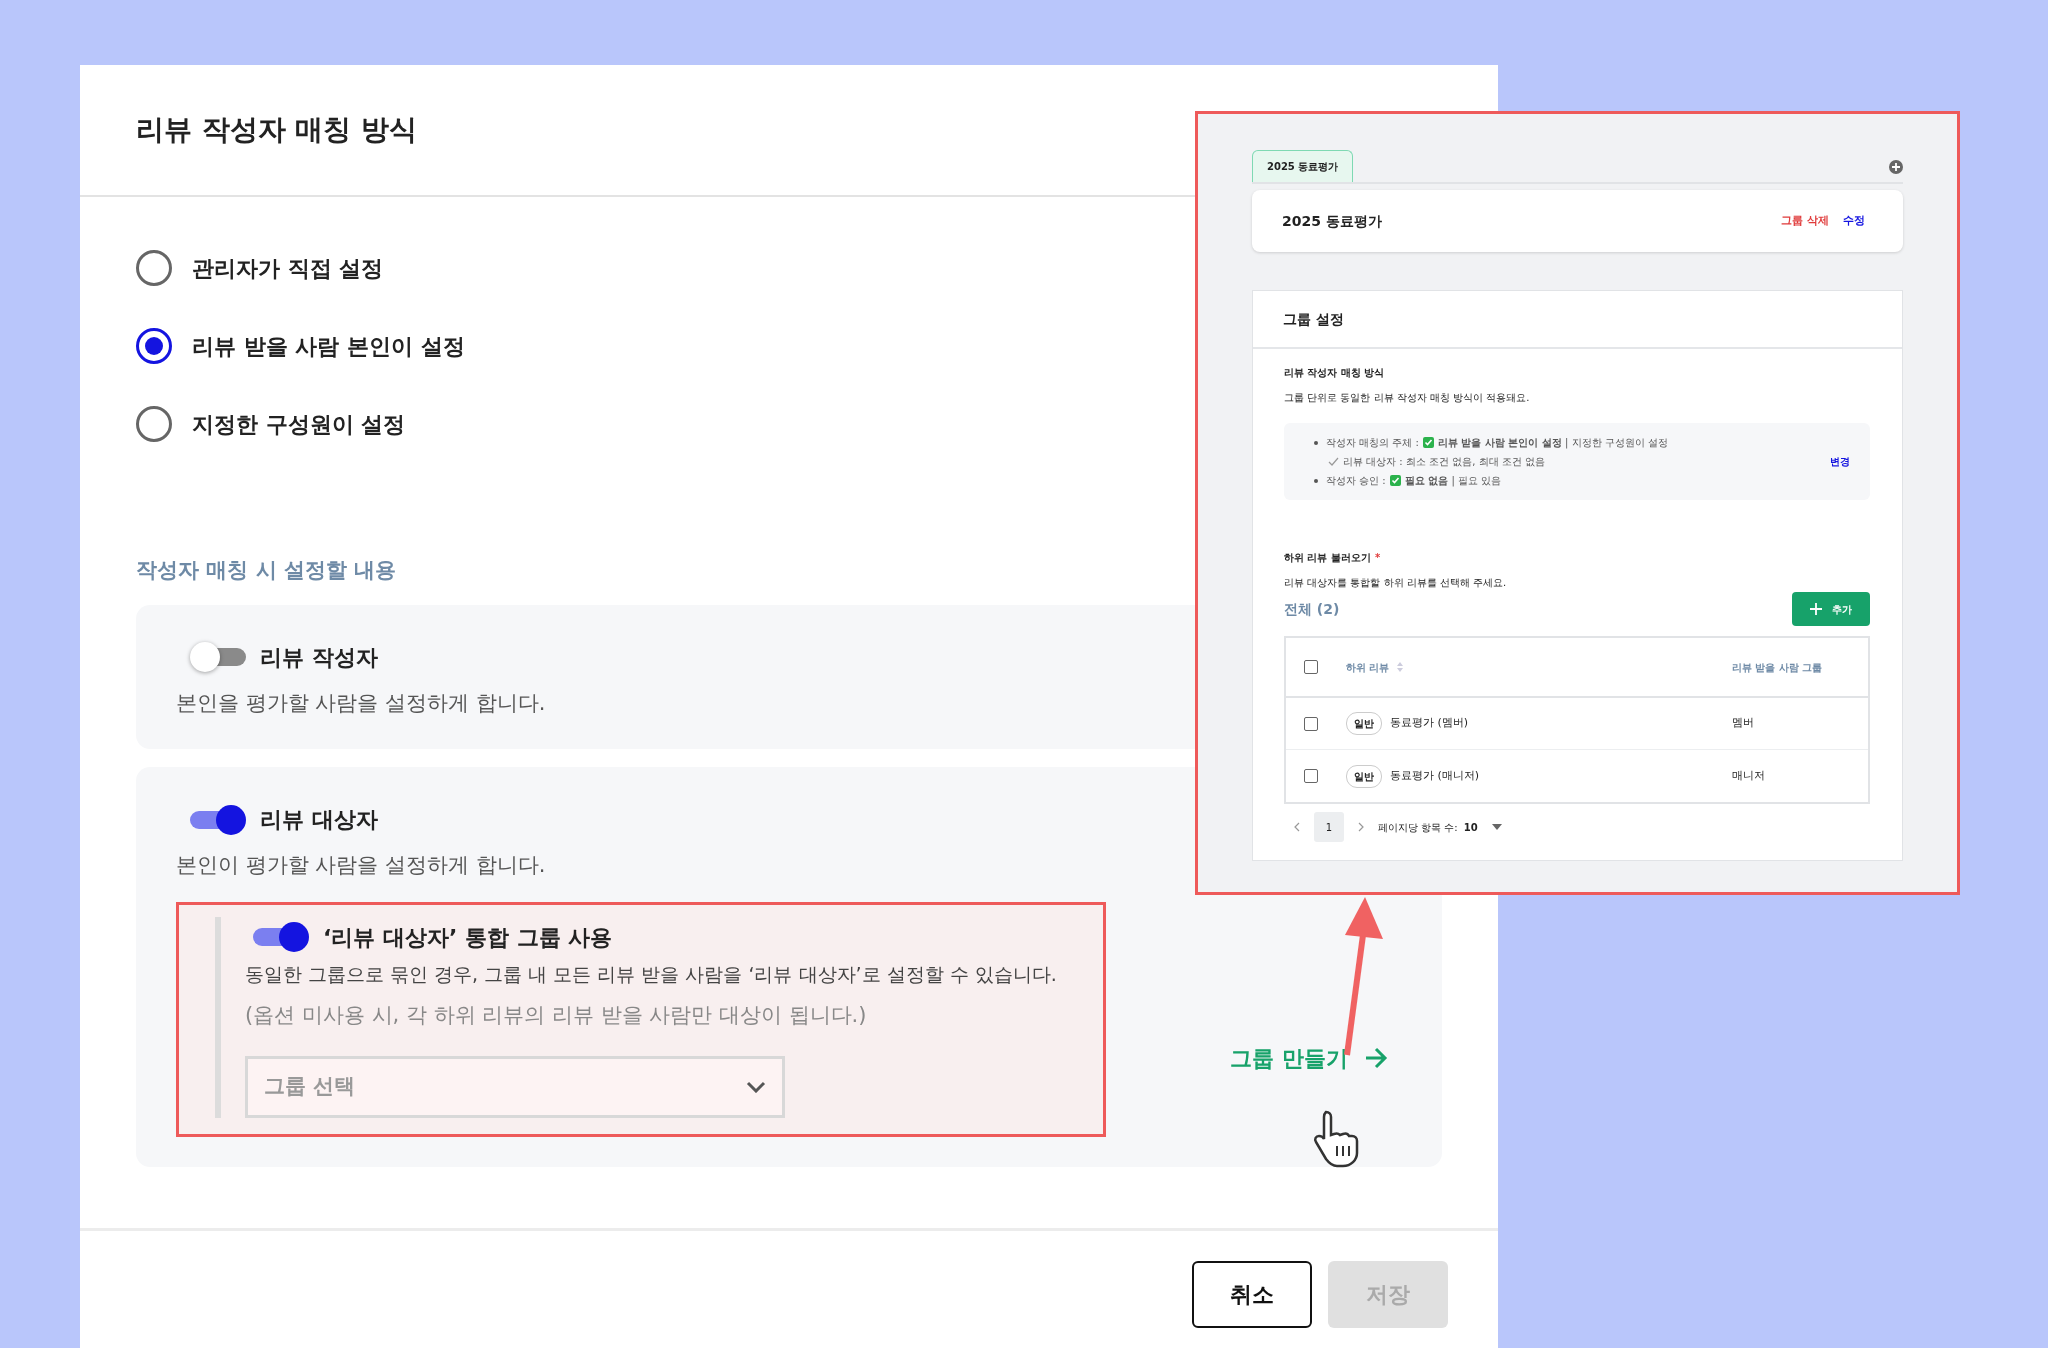  What do you see at coordinates (1470, 827) in the screenshot?
I see `per-page-value: 10` at bounding box center [1470, 827].